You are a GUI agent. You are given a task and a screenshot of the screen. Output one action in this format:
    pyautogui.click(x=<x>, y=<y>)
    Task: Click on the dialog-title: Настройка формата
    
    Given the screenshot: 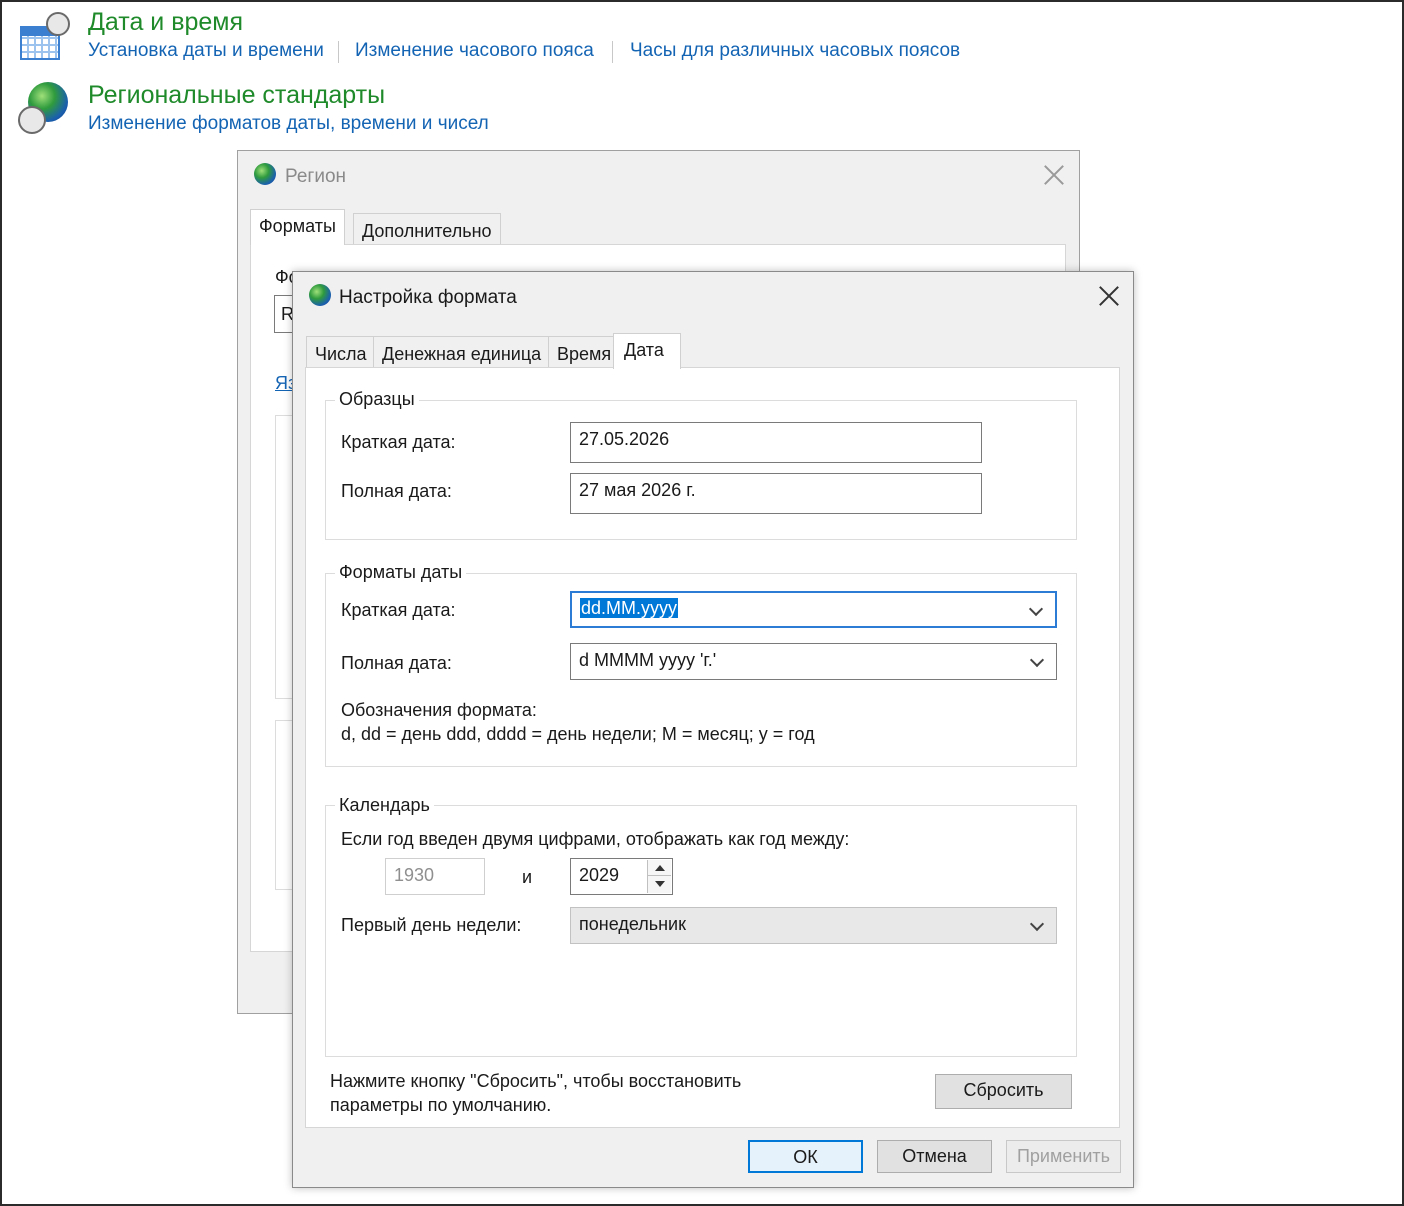 What is the action you would take?
    pyautogui.click(x=428, y=297)
    